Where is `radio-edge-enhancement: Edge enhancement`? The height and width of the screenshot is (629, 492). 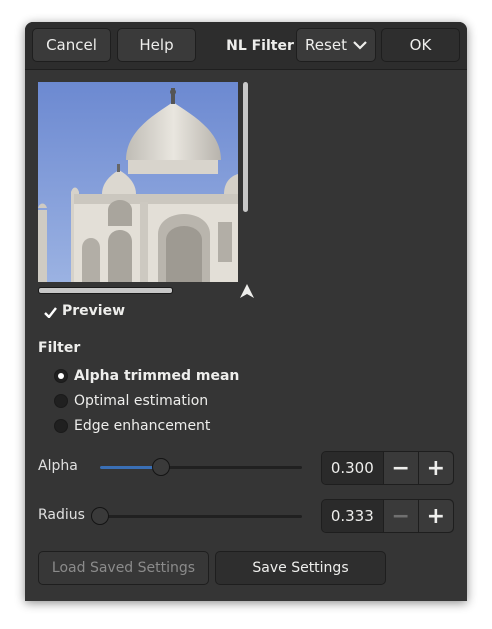 radio-edge-enhancement: Edge enhancement is located at coordinates (132, 426).